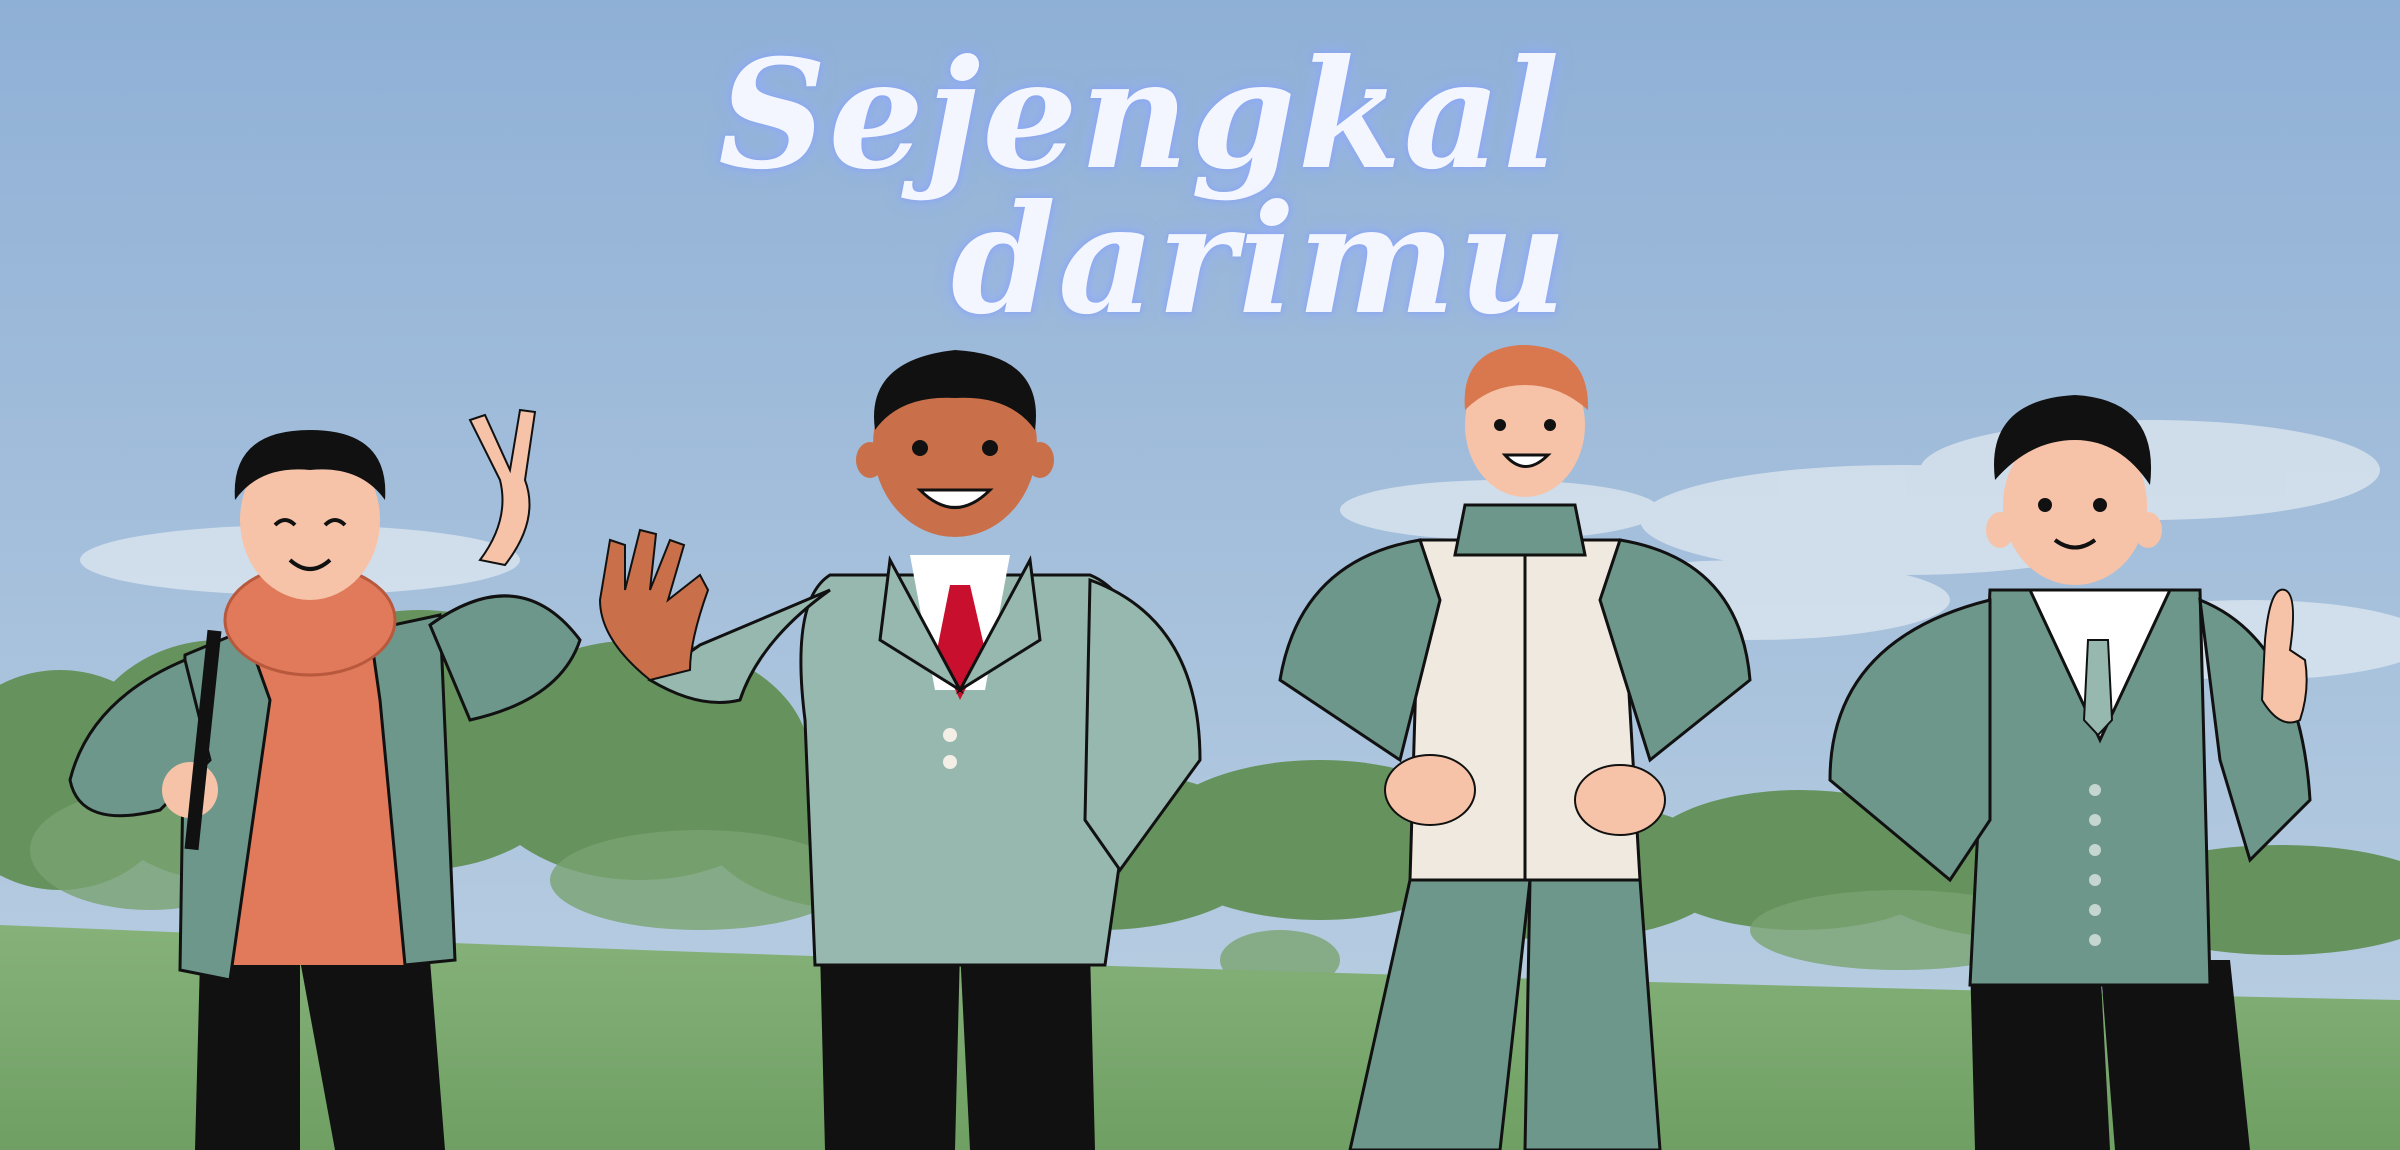 The image size is (2400, 1150). What do you see at coordinates (1140, 115) in the screenshot?
I see `banner-title-line-1: Sejengkal` at bounding box center [1140, 115].